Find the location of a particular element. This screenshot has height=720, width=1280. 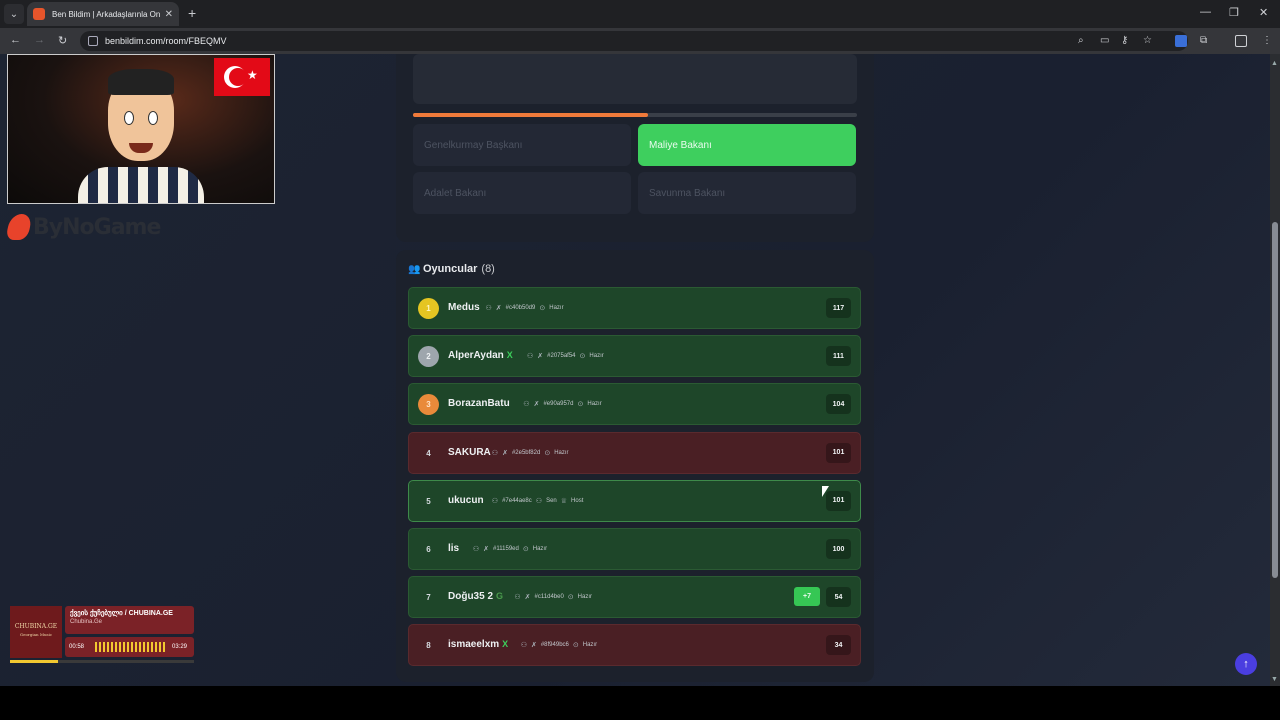

player-score: 101 is located at coordinates (838, 452).